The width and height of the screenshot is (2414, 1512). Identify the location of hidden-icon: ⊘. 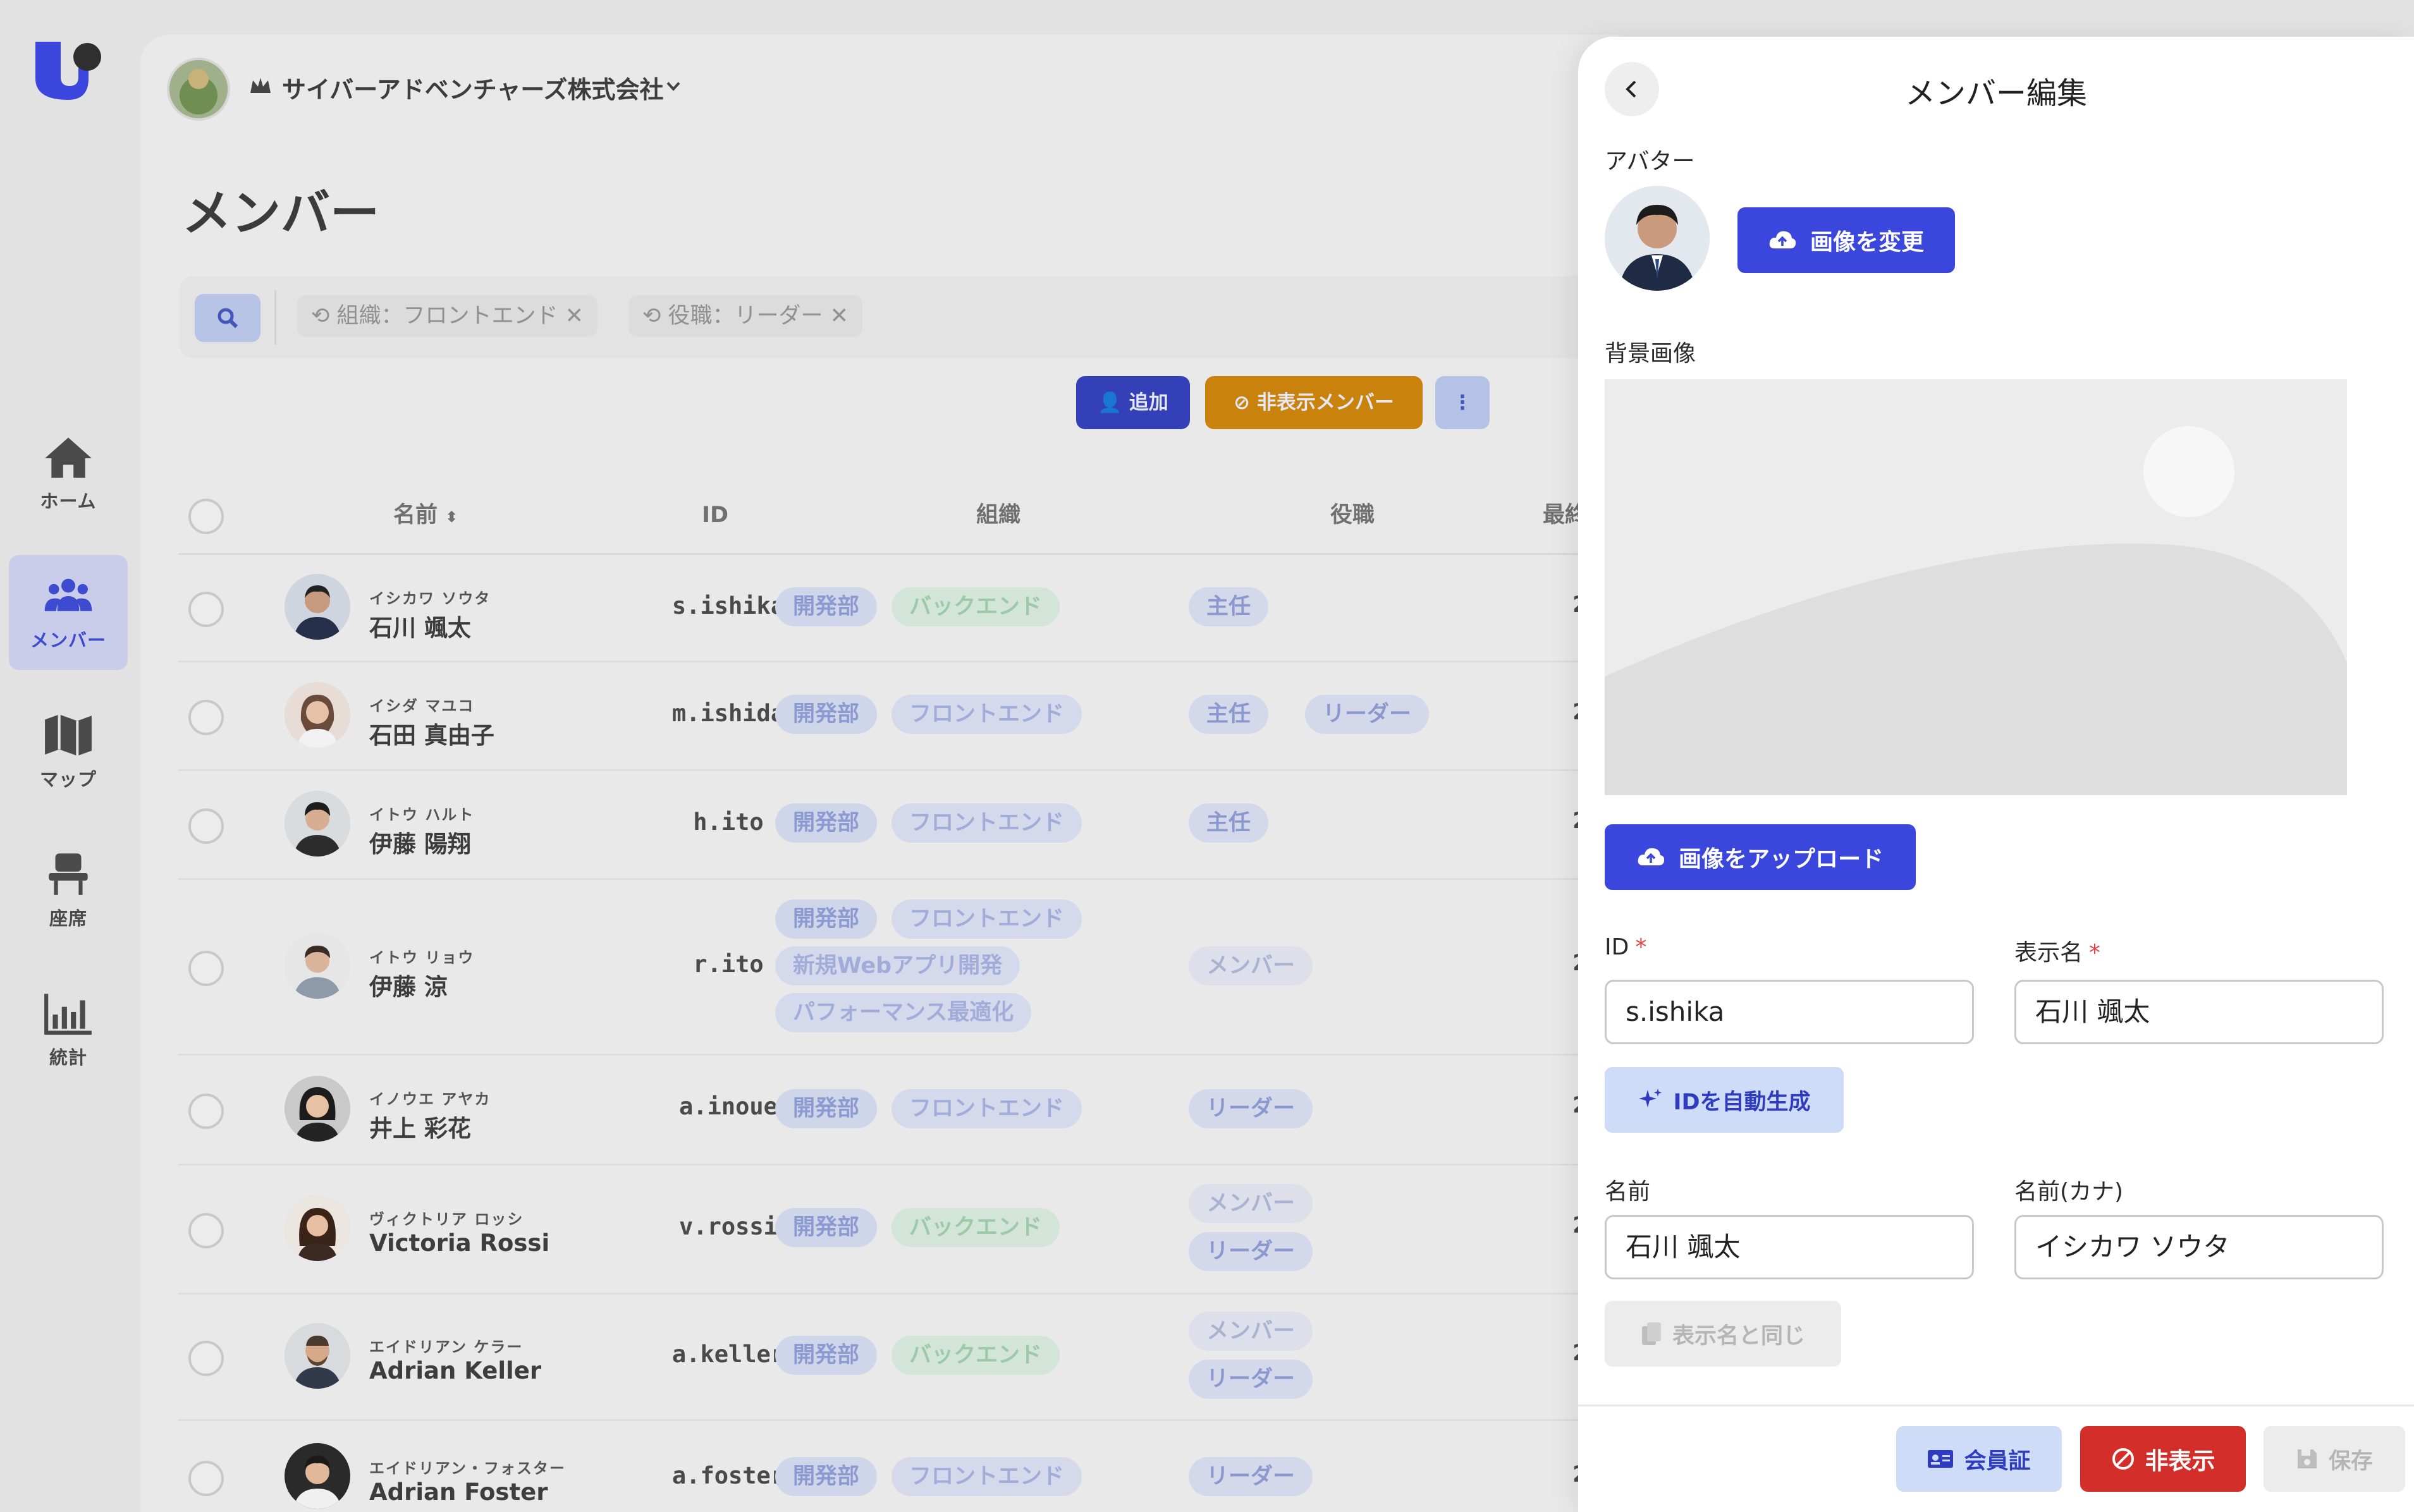
(1245, 402).